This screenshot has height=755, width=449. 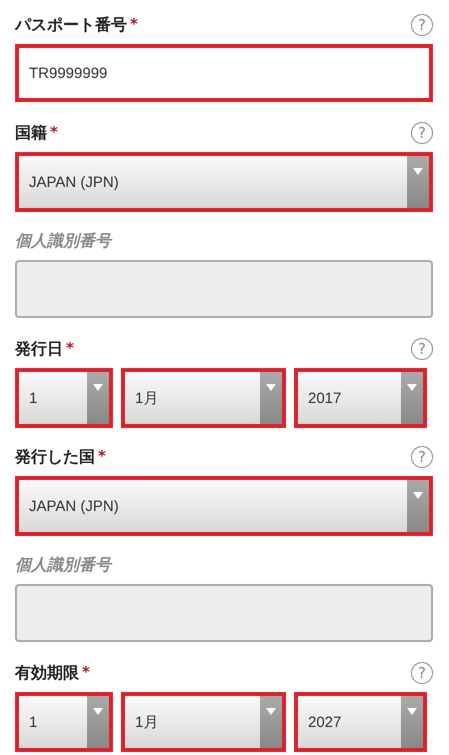 What do you see at coordinates (224, 73) in the screenshot?
I see `text-field: TR9999999` at bounding box center [224, 73].